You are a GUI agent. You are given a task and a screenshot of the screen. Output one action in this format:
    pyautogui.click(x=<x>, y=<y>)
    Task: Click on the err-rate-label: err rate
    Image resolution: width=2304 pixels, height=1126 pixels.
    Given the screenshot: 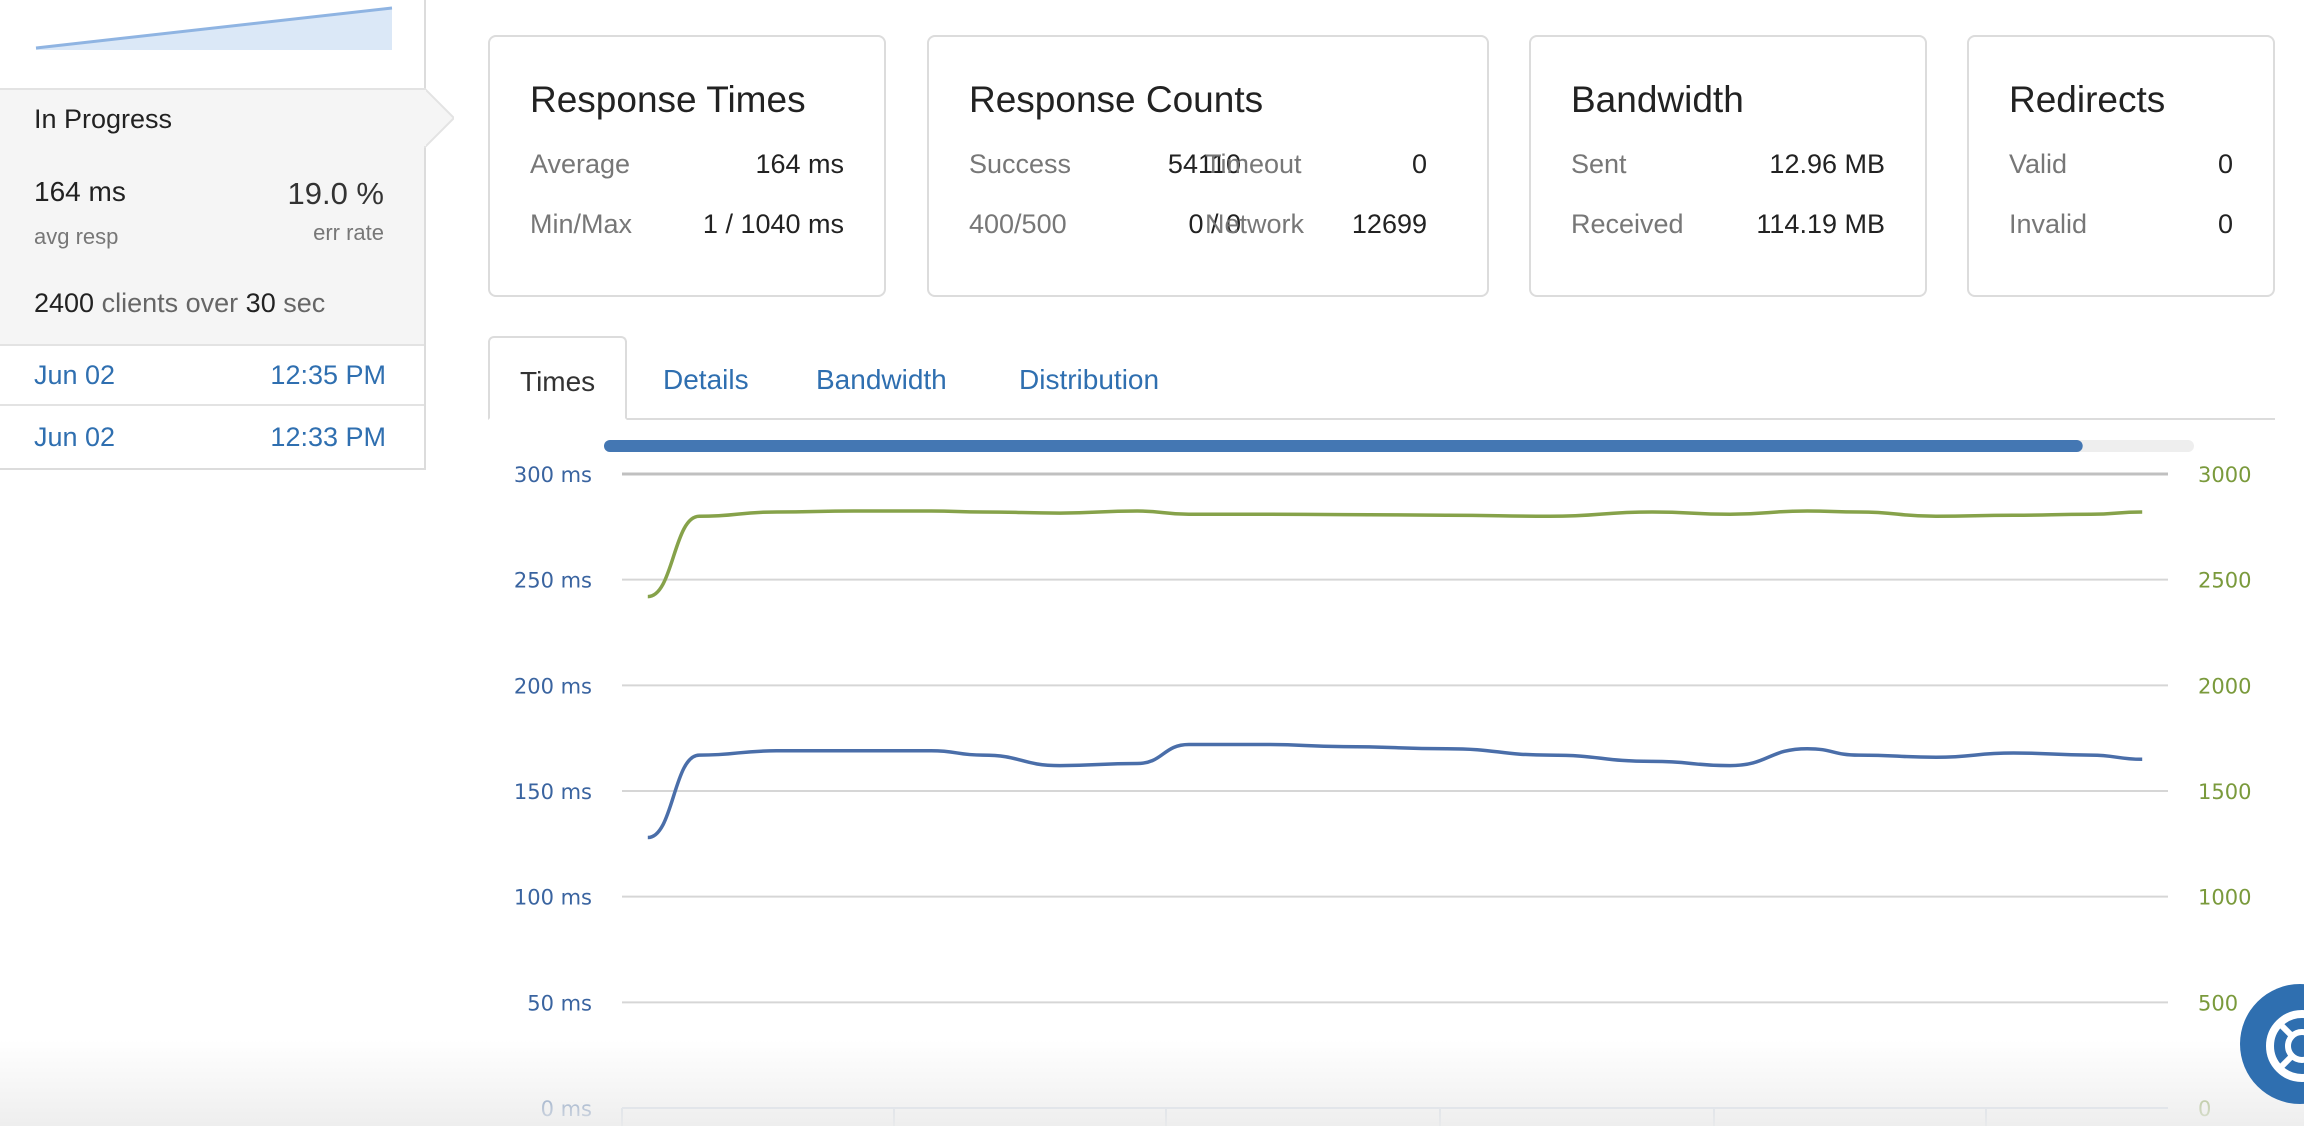 What is the action you would take?
    pyautogui.click(x=348, y=232)
    